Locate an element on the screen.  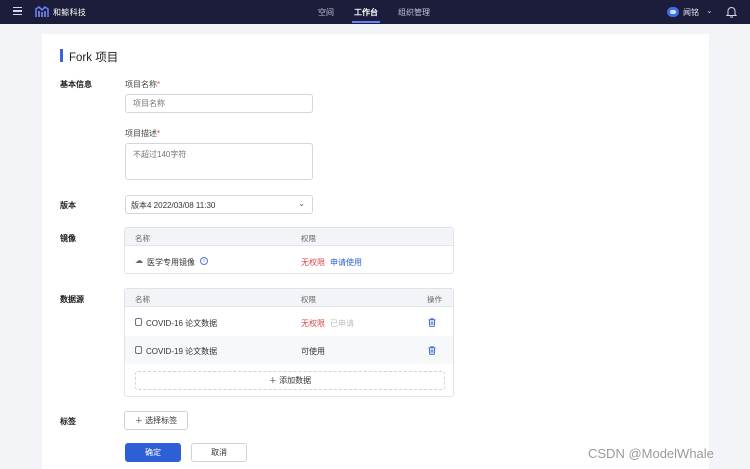
nav-tab-org-management: 组织管理 is located at coordinates (414, 12).